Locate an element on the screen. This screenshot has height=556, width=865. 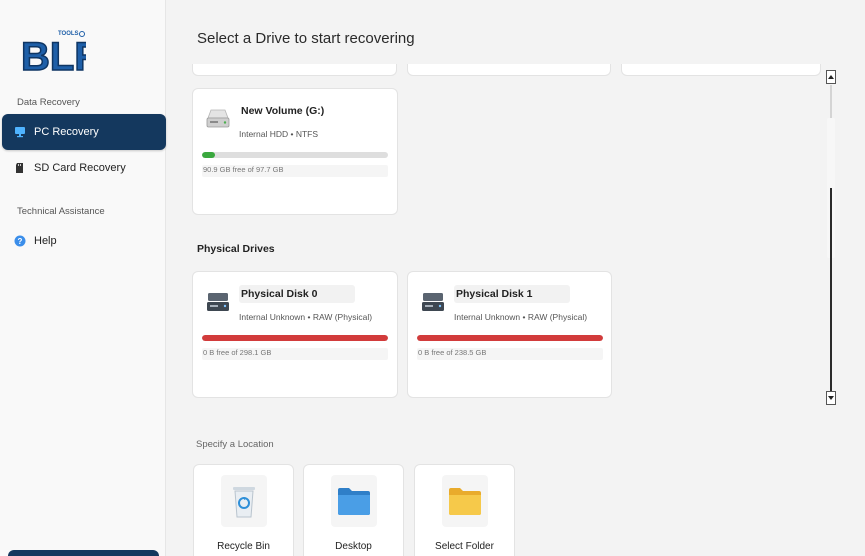
question-circle-icon: ? is located at coordinates (20, 241).